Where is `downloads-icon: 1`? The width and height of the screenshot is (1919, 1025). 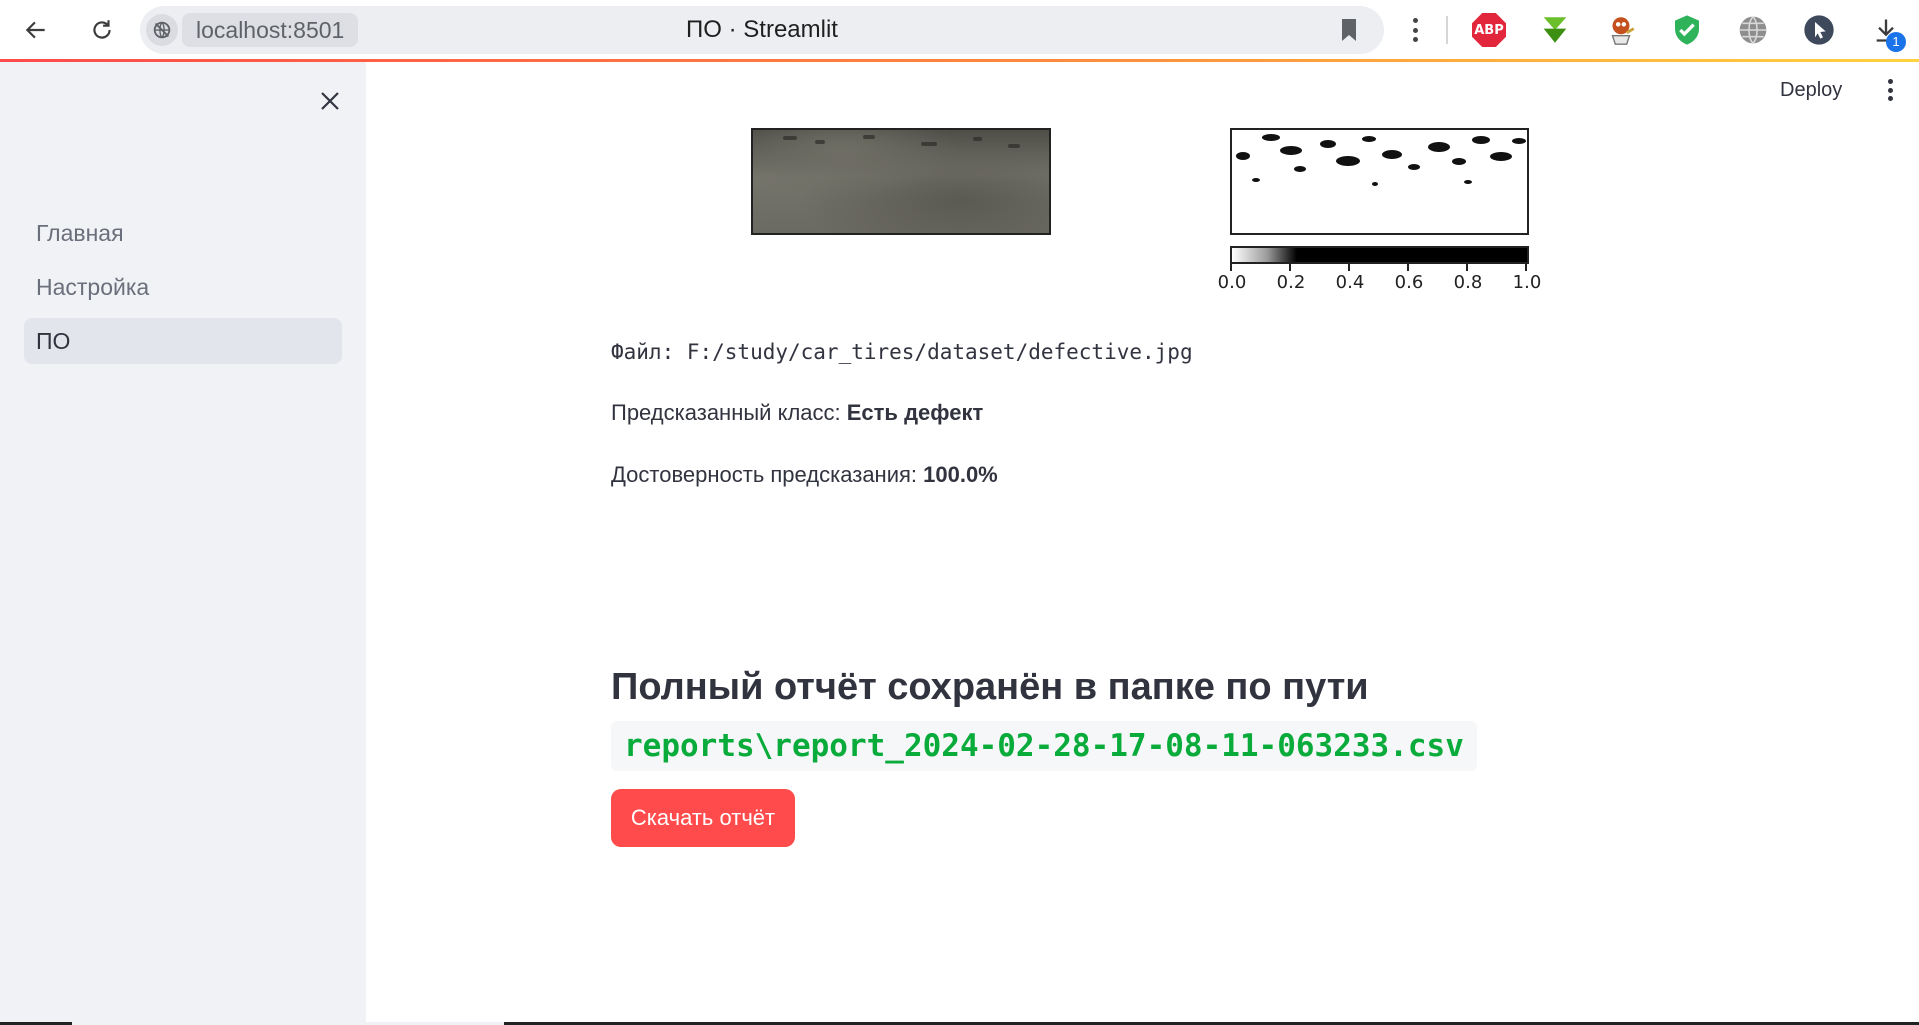 downloads-icon: 1 is located at coordinates (1887, 32).